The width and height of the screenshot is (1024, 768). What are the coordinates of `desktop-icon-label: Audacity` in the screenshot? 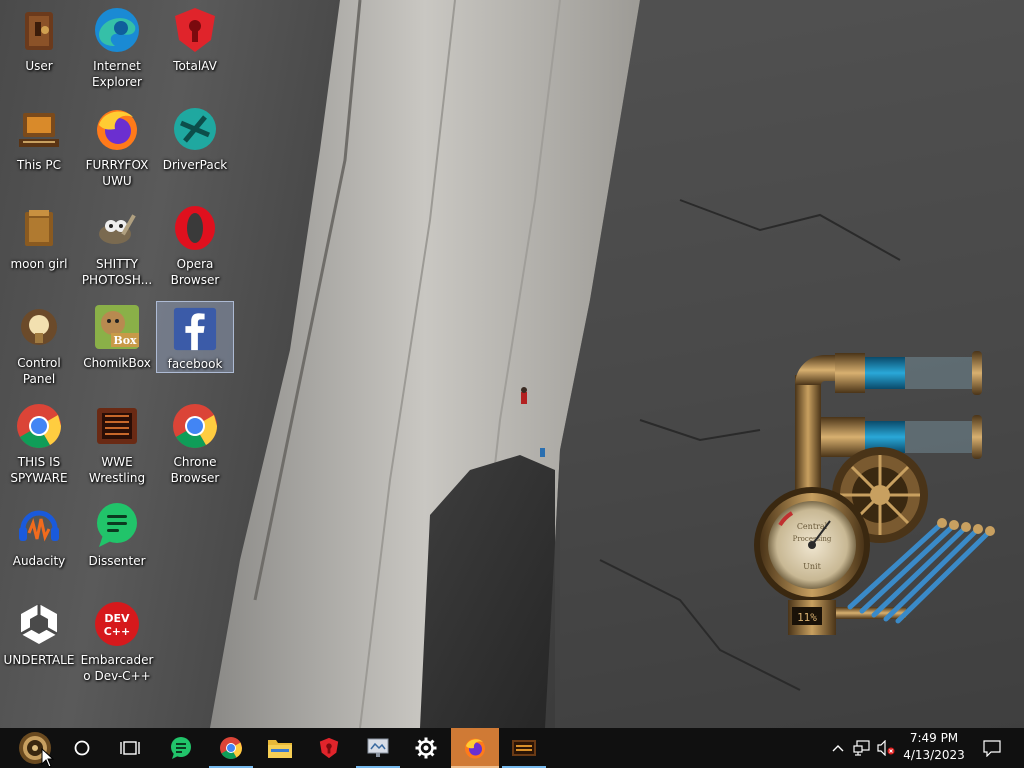 It's located at (39, 561).